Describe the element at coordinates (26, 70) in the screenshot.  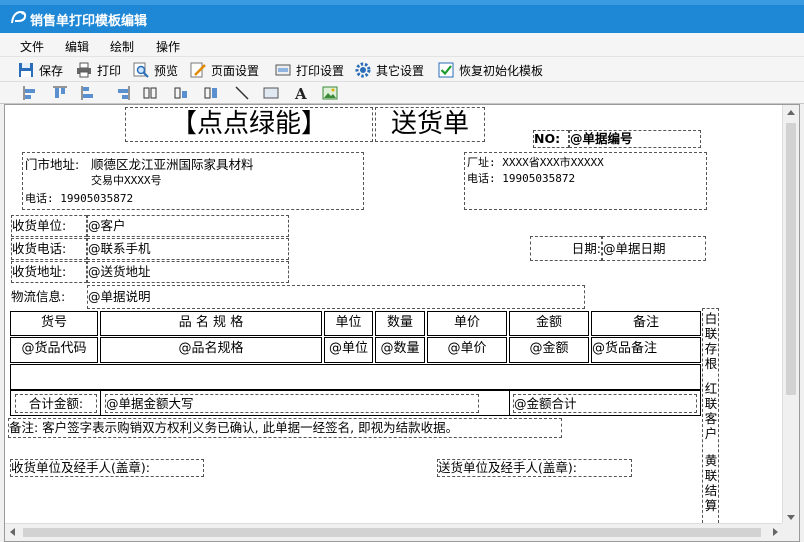
I see `floppy-disk-icon` at that location.